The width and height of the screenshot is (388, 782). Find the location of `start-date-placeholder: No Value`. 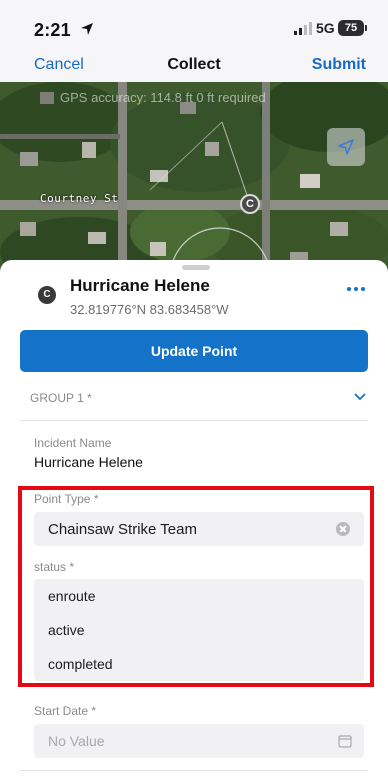

start-date-placeholder: No Value is located at coordinates (76, 741).